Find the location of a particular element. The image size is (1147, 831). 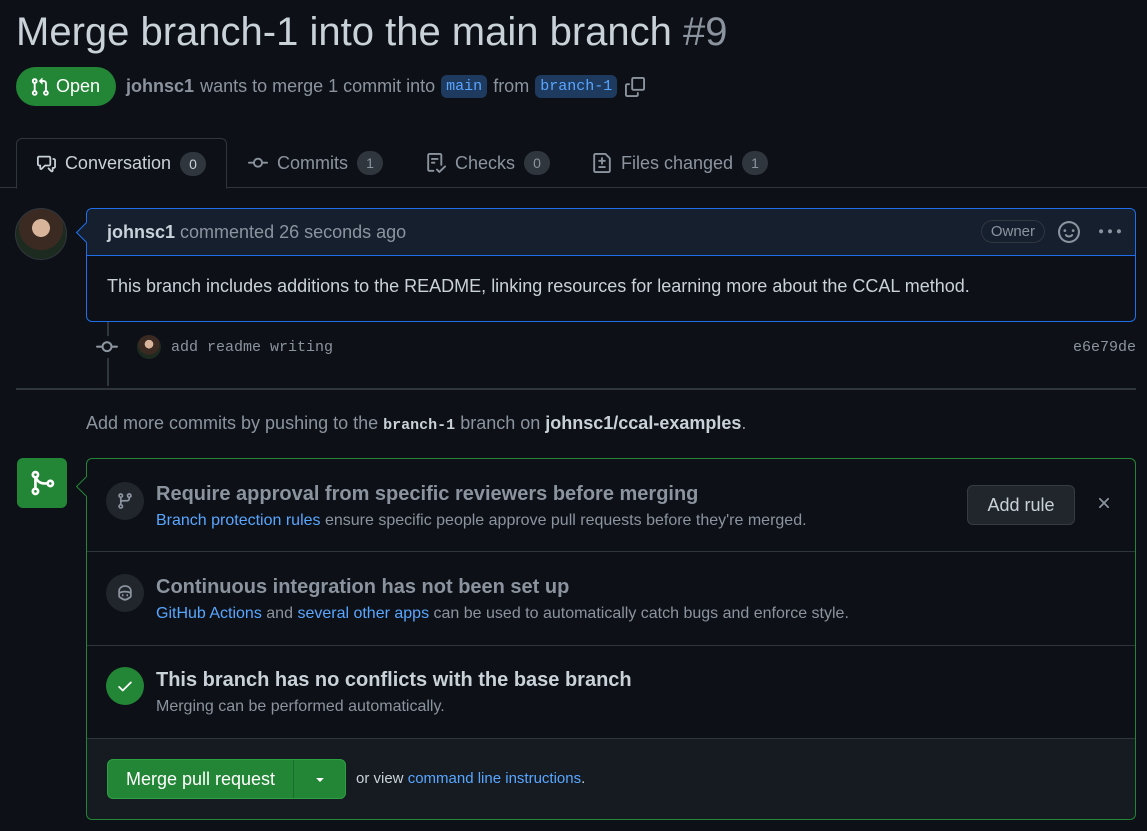

tab-label: Files changed is located at coordinates (677, 162).